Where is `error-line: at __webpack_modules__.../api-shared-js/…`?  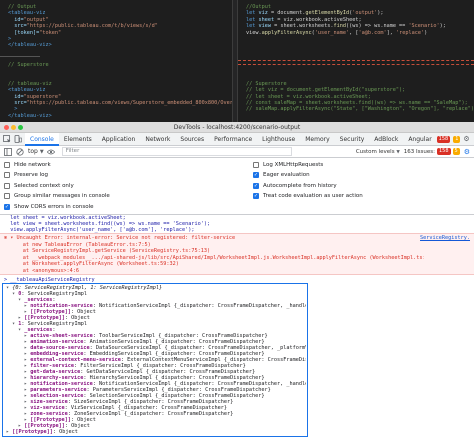
error-line: at __webpack_modules__.../api-shared-js/… is located at coordinates (214, 257).